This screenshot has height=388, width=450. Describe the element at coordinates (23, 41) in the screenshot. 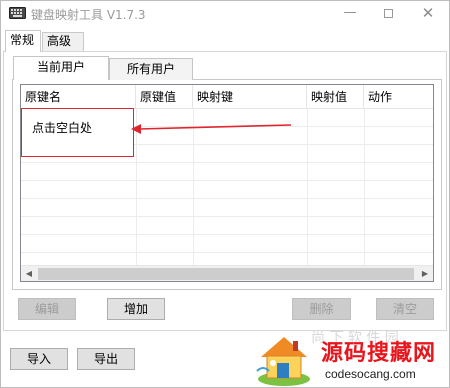

I see `tab-general: 常规` at that location.